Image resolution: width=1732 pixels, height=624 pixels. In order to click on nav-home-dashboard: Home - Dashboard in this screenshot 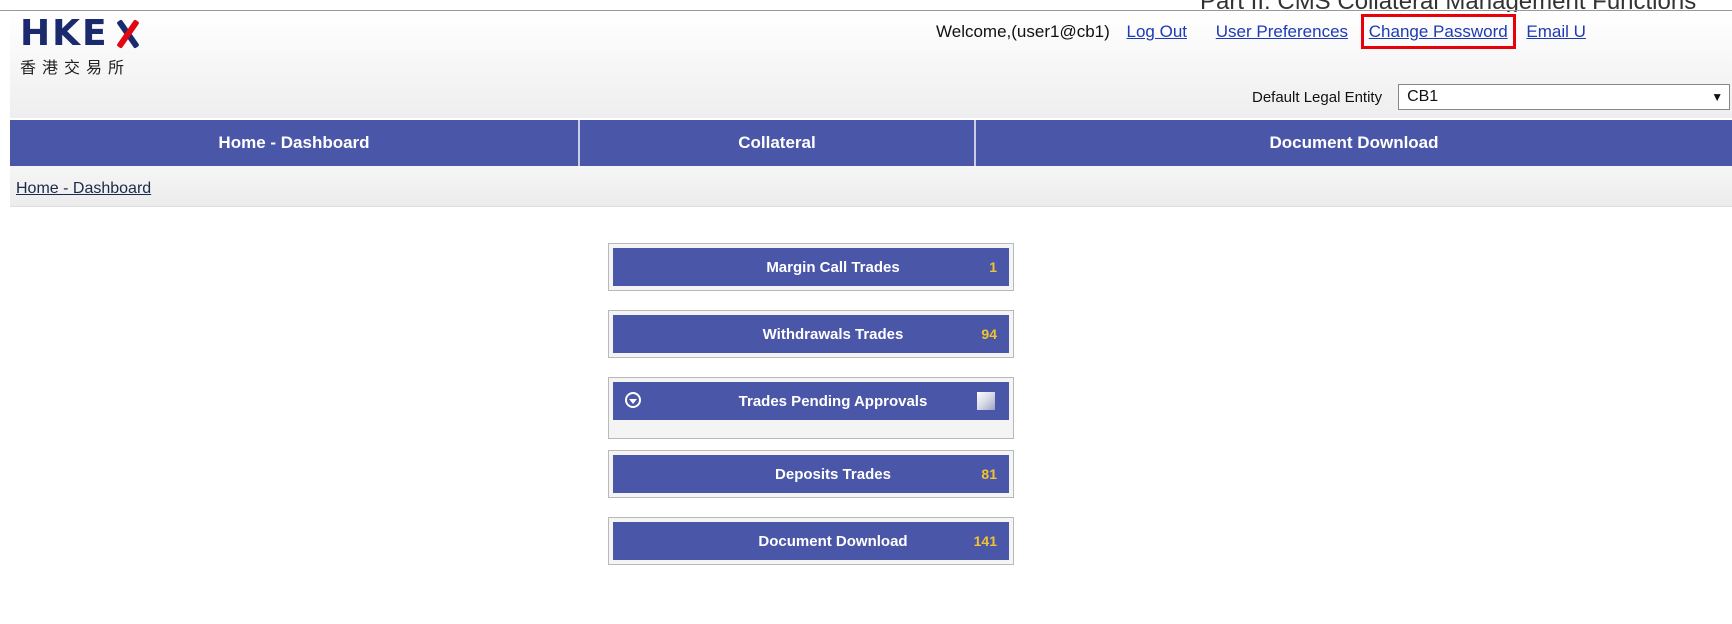, I will do `click(295, 143)`.